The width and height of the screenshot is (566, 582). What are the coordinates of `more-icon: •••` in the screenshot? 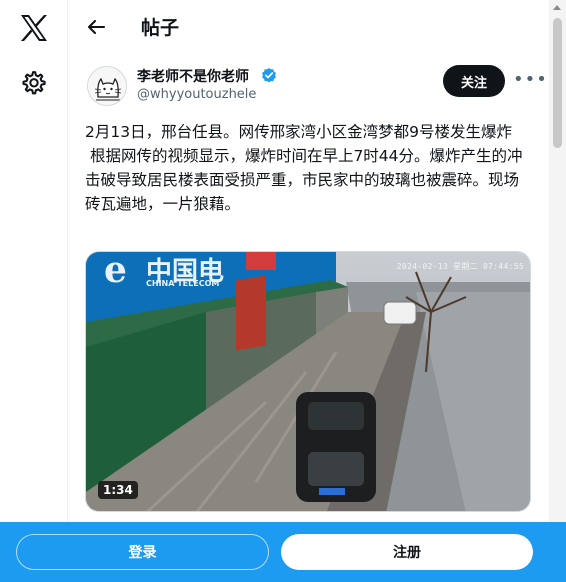 It's located at (530, 80).